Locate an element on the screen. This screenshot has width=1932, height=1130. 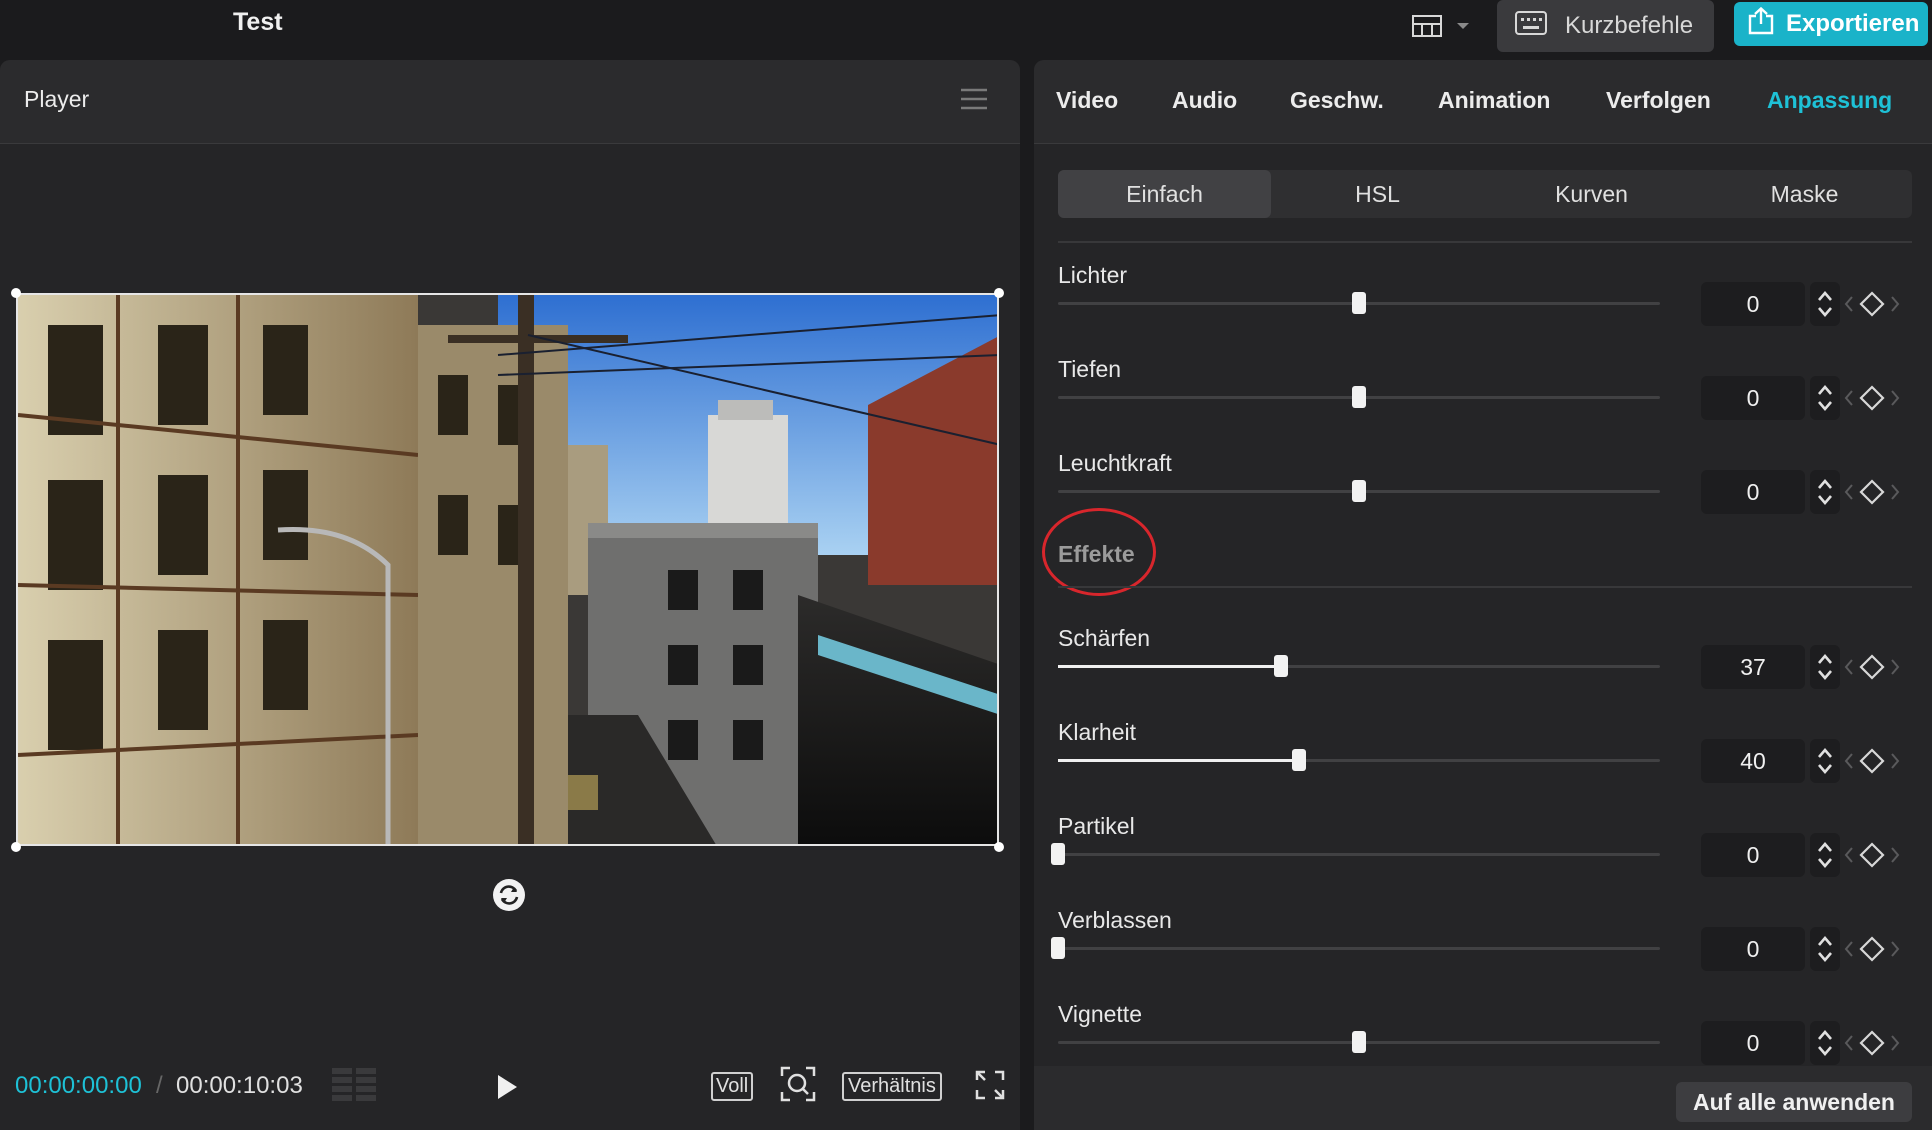
quality-full-button: Voll is located at coordinates (732, 1086).